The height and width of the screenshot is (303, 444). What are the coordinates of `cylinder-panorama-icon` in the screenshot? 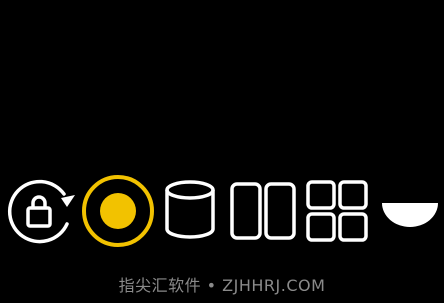 It's located at (190, 209).